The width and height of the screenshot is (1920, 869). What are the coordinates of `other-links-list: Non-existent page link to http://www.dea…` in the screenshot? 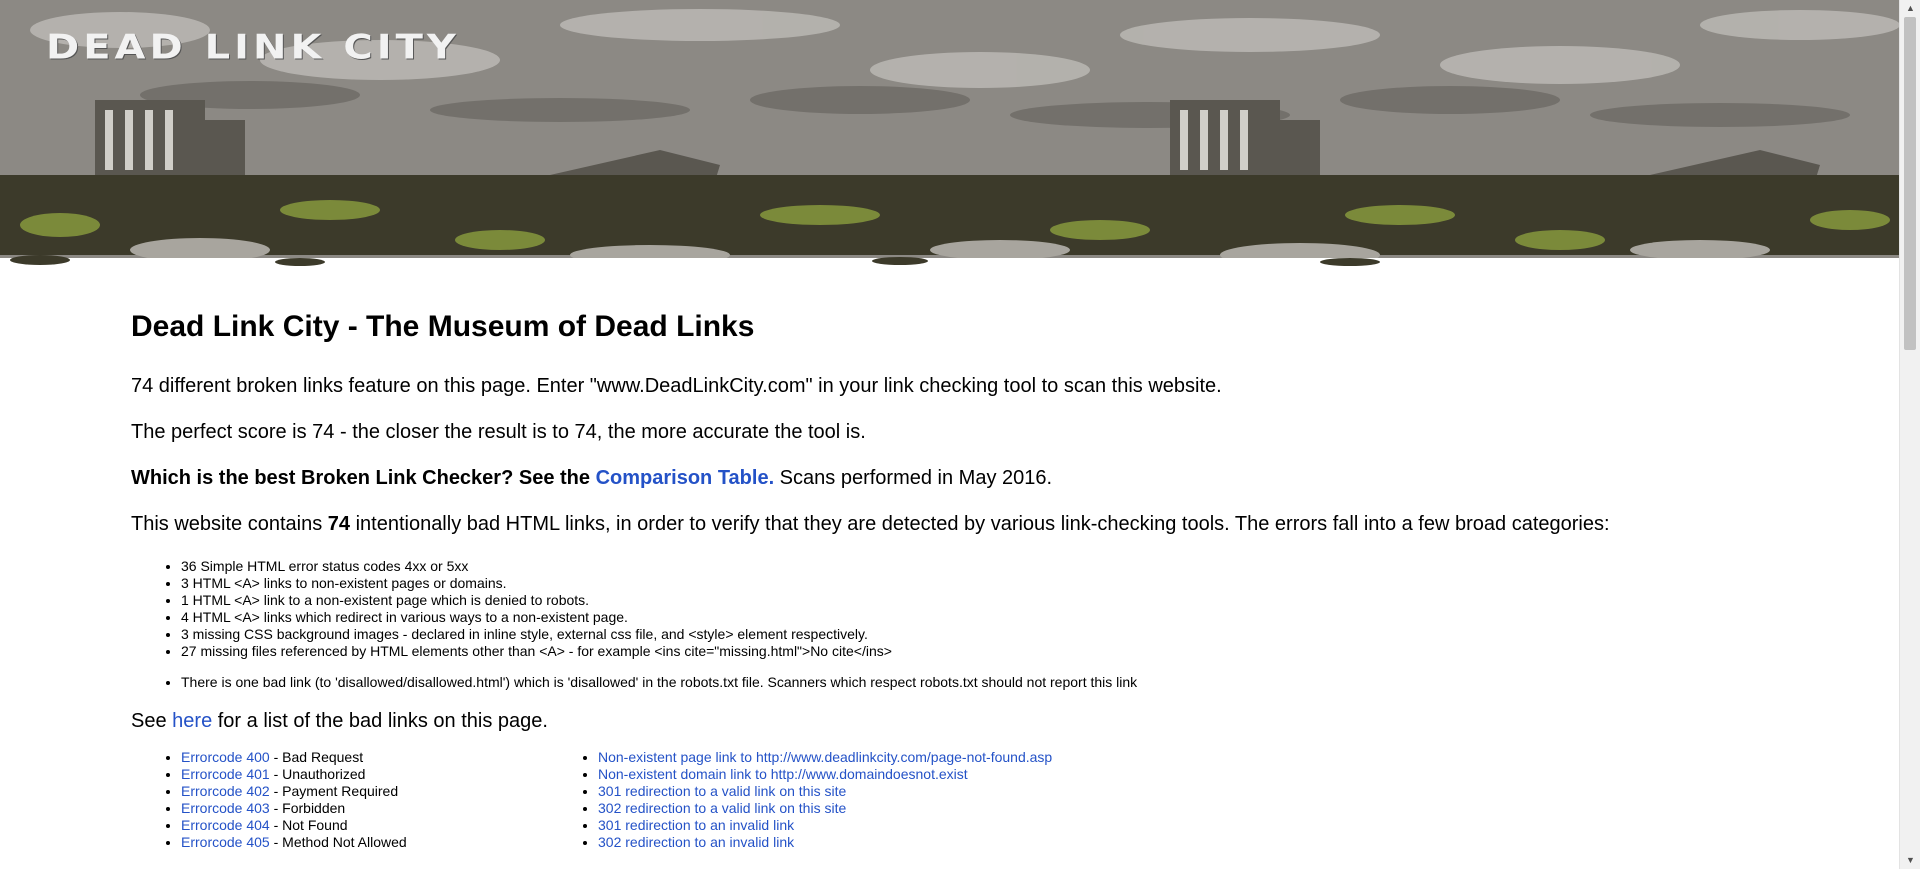 It's located at (800, 800).